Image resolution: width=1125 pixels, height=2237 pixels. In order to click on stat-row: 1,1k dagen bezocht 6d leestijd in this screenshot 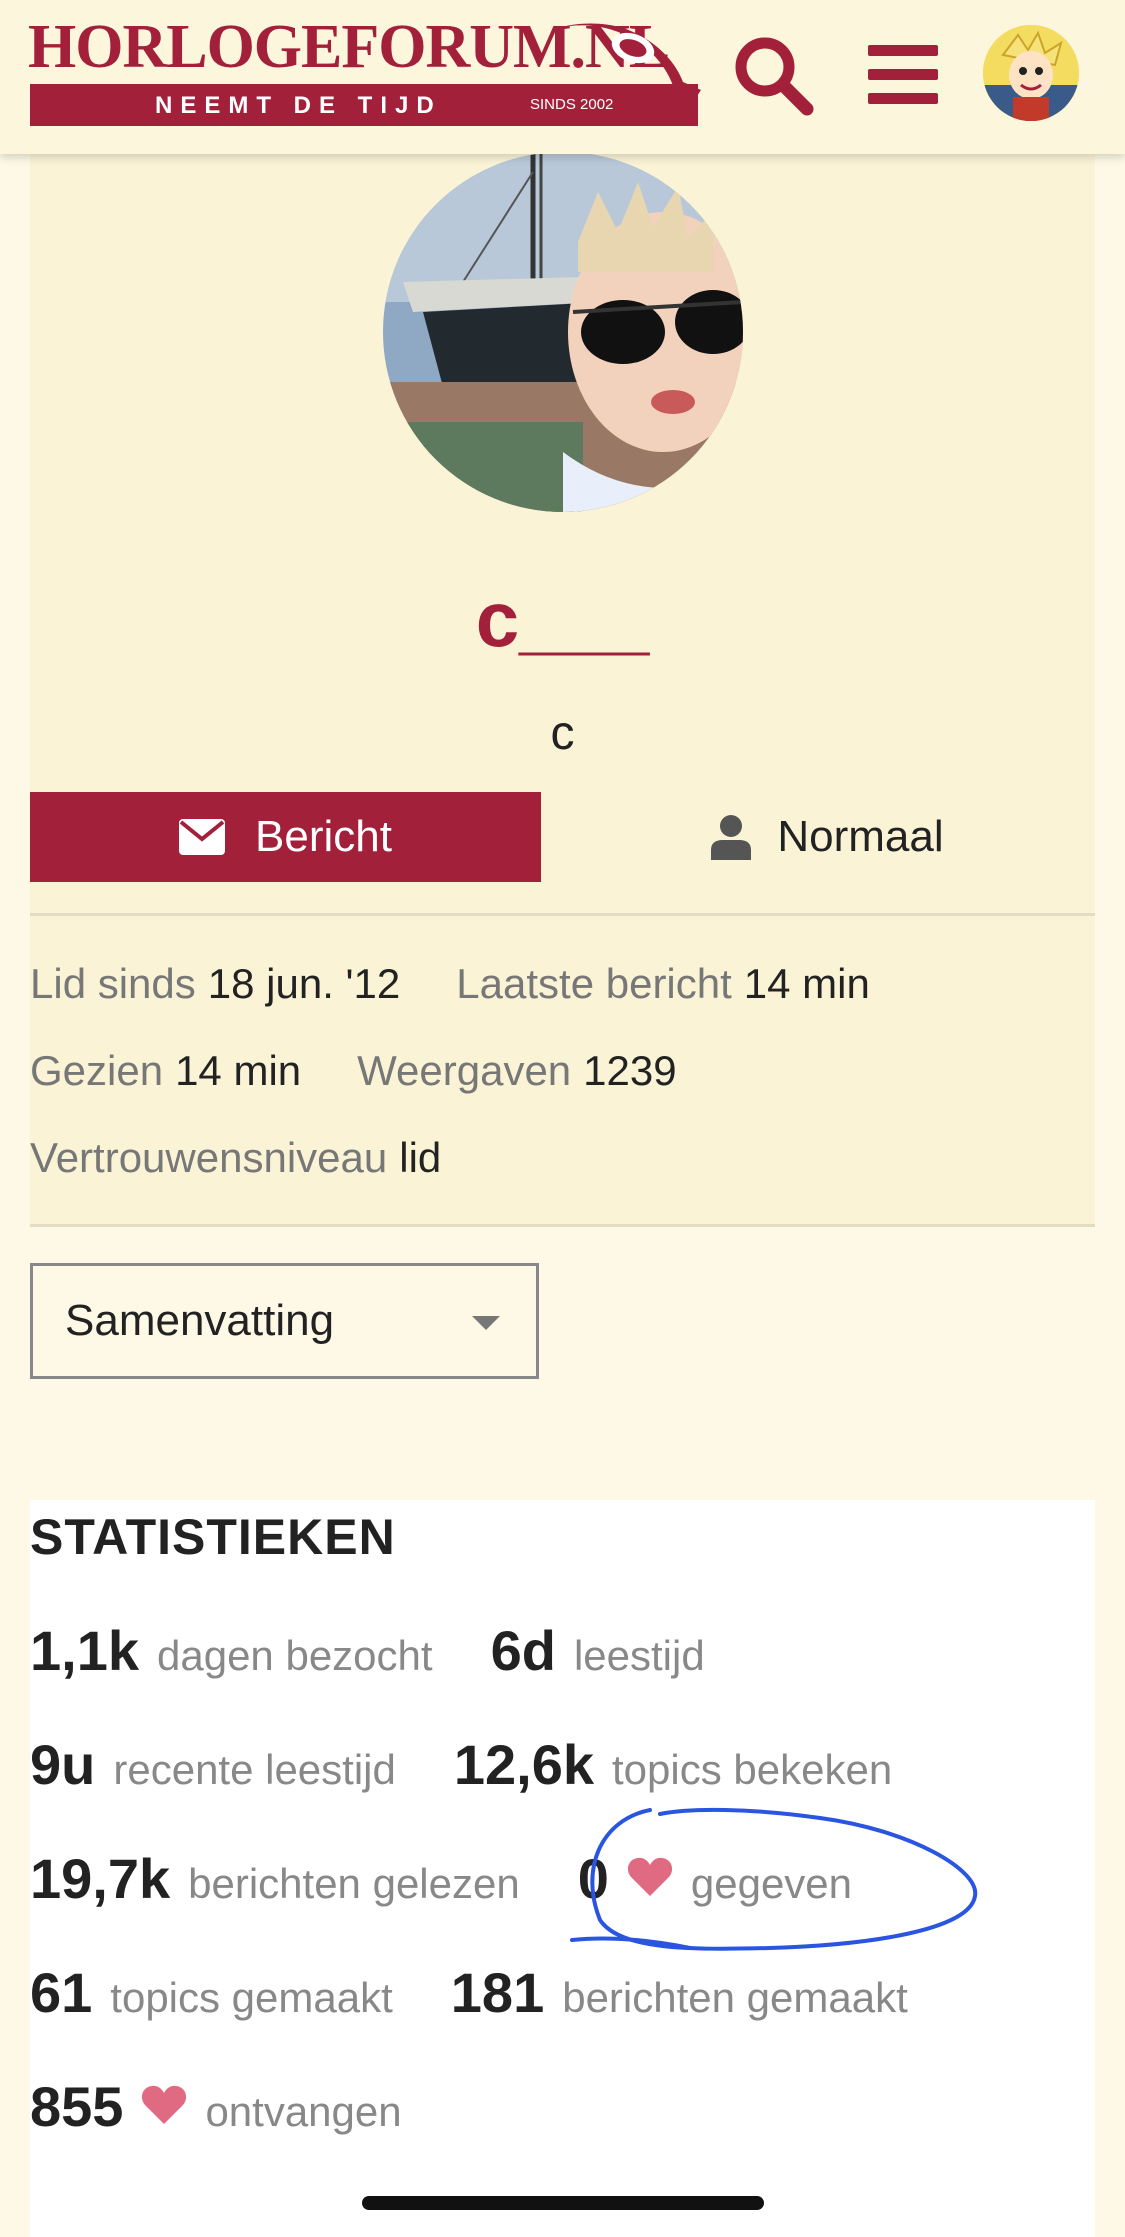, I will do `click(367, 1653)`.